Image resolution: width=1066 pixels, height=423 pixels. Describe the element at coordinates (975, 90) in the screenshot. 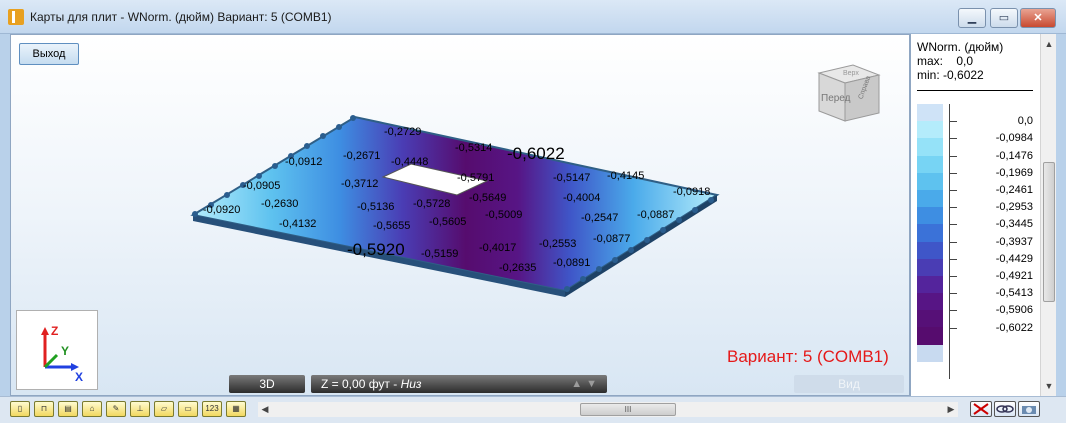

I see `legend-divider` at that location.